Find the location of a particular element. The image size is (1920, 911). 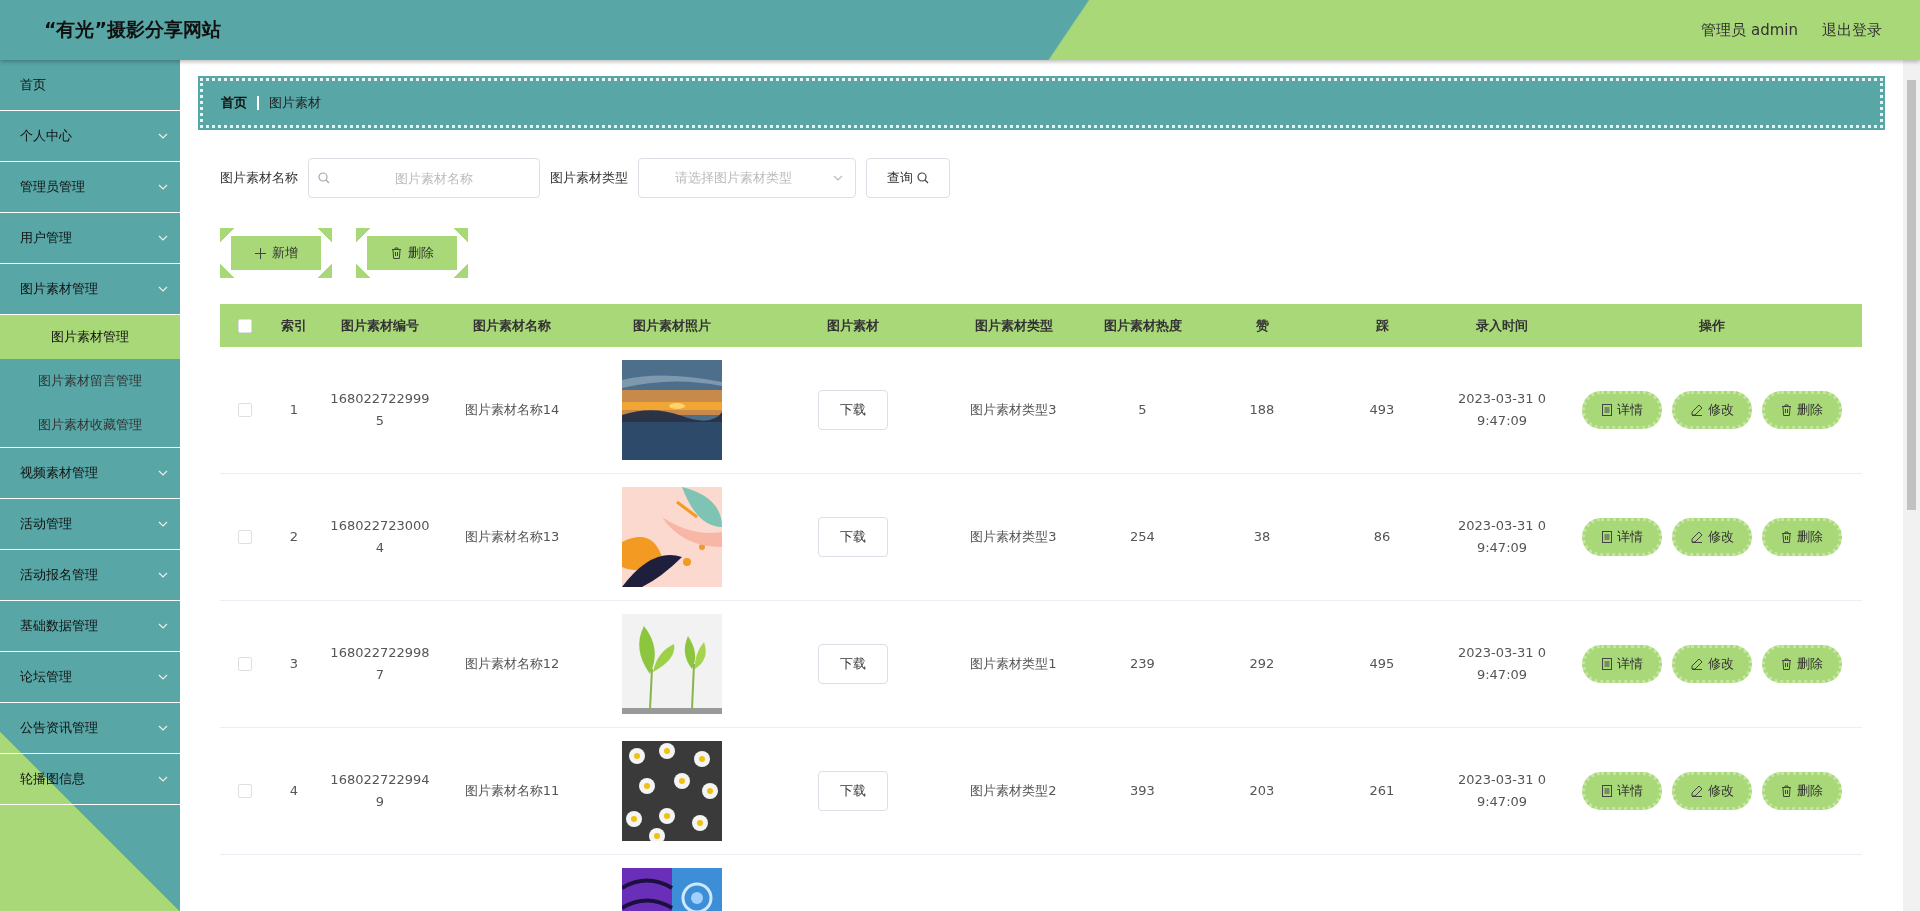

table-cell-text: 239 is located at coordinates (1142, 664).